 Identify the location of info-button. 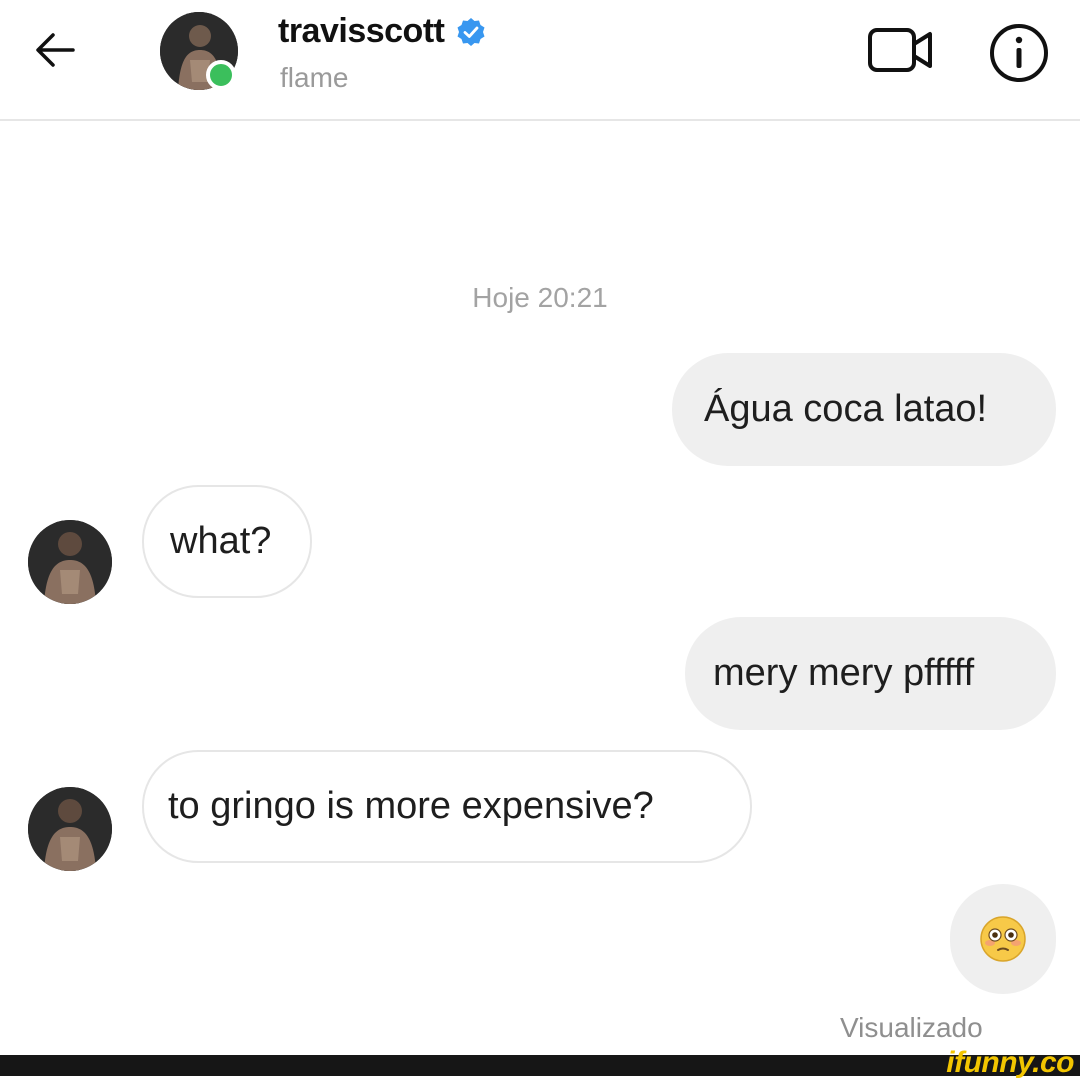
(1019, 53).